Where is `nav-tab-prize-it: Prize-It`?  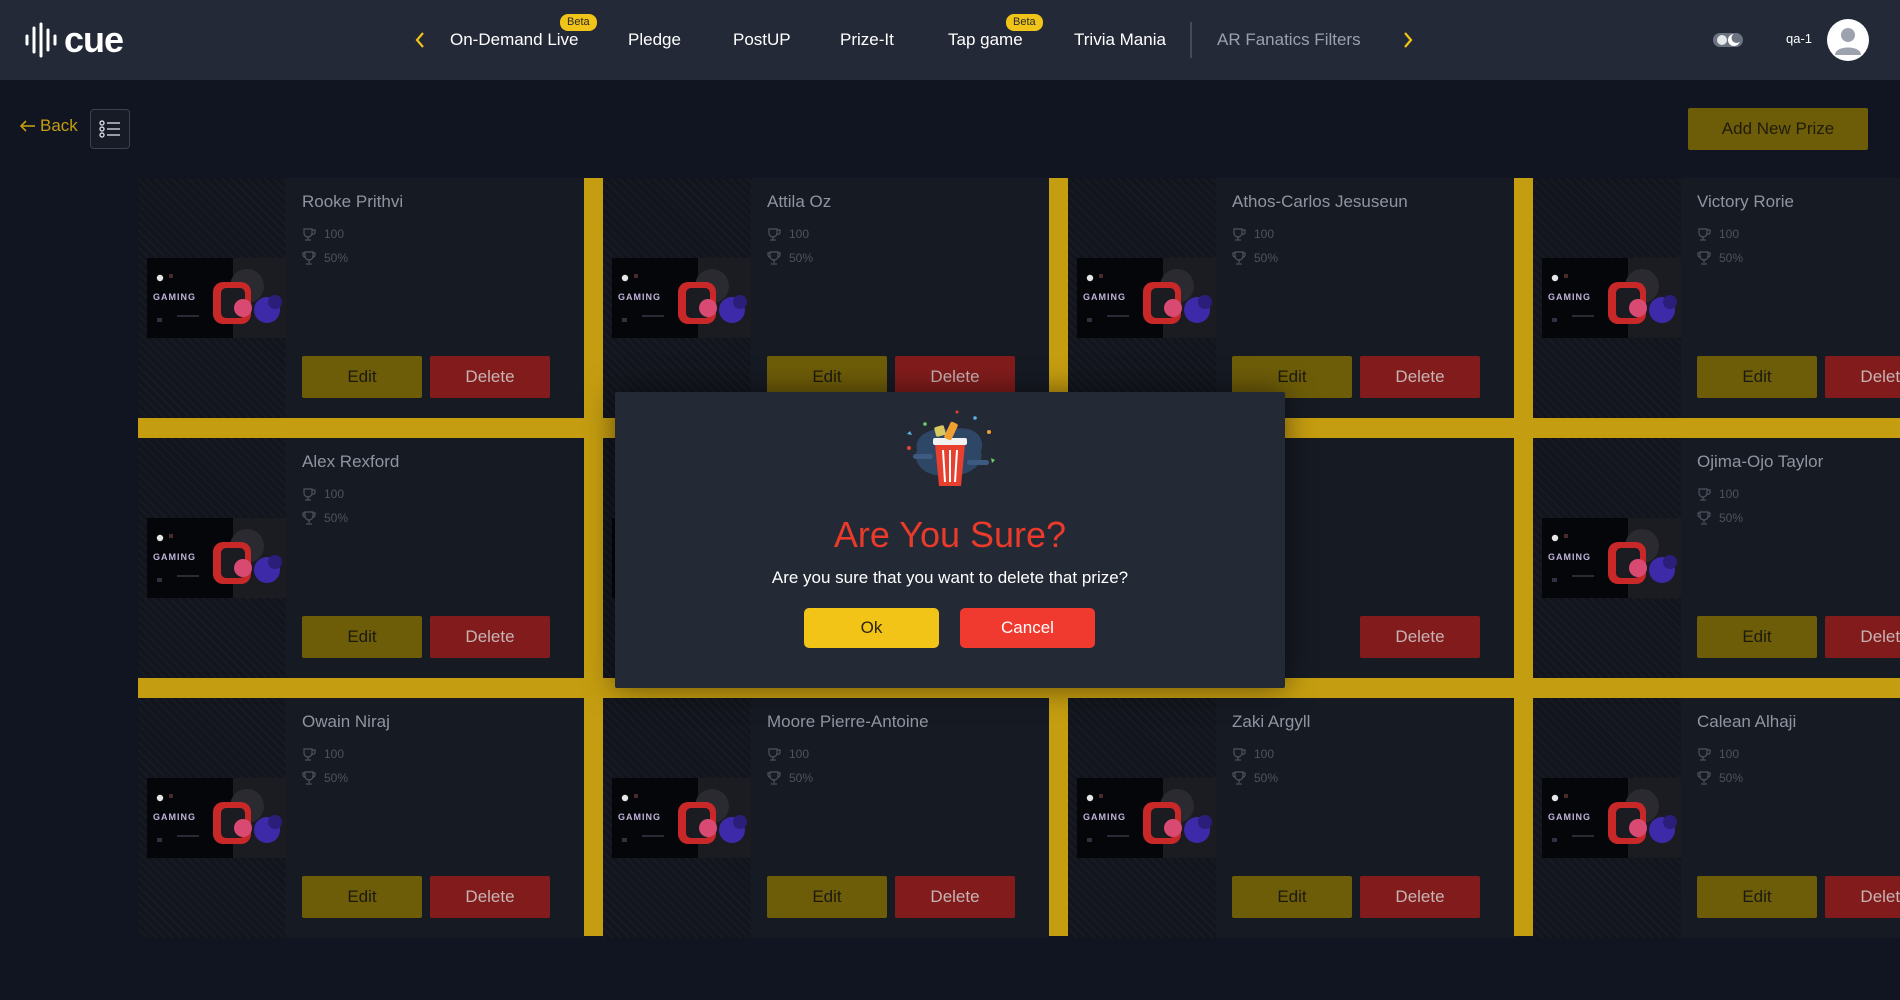 nav-tab-prize-it: Prize-It is located at coordinates (867, 40).